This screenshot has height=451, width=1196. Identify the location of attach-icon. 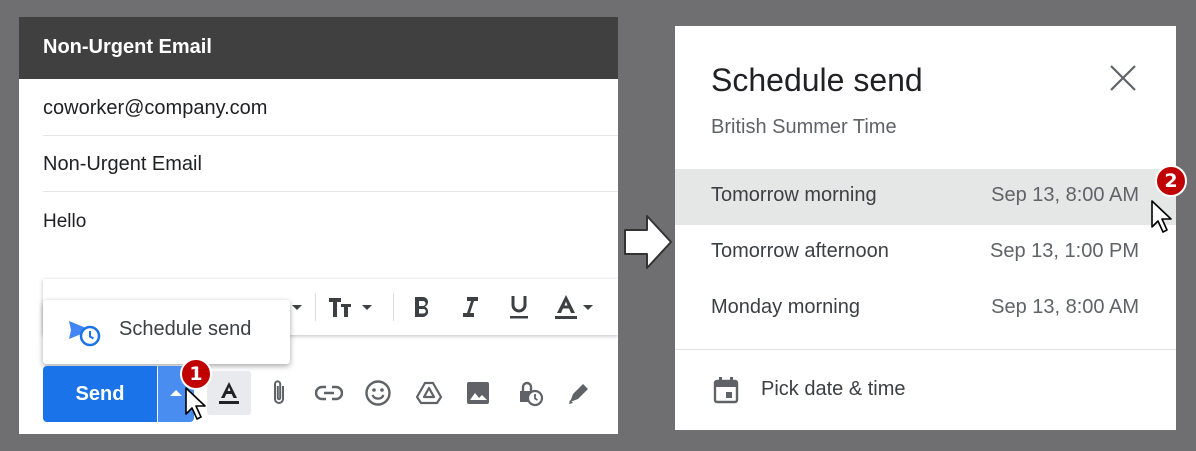
(279, 393).